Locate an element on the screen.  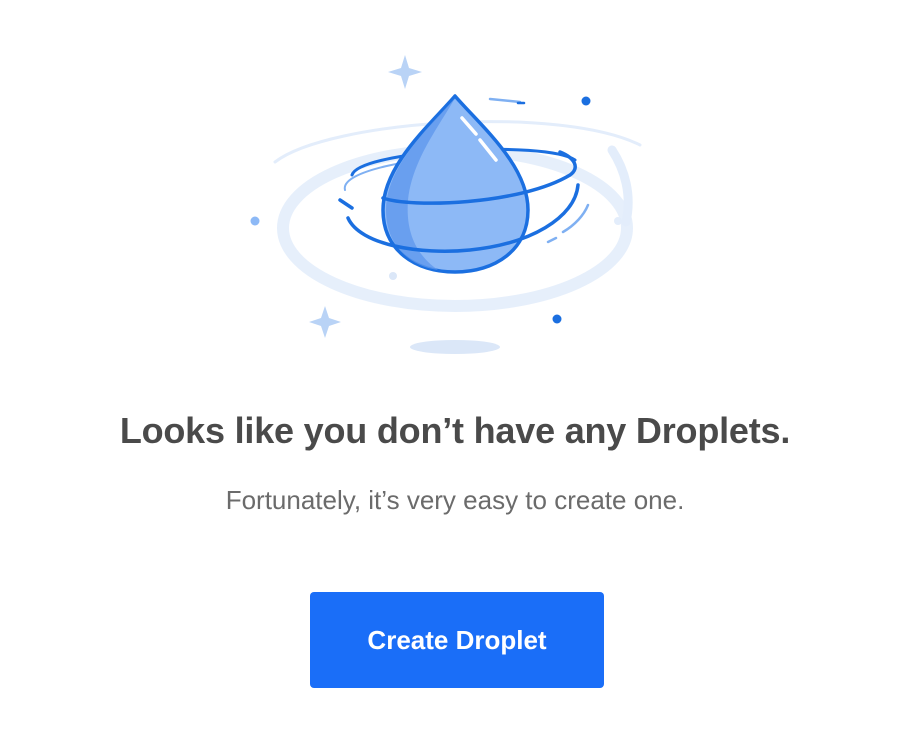
create-droplet-button: Create Droplet is located at coordinates (457, 640).